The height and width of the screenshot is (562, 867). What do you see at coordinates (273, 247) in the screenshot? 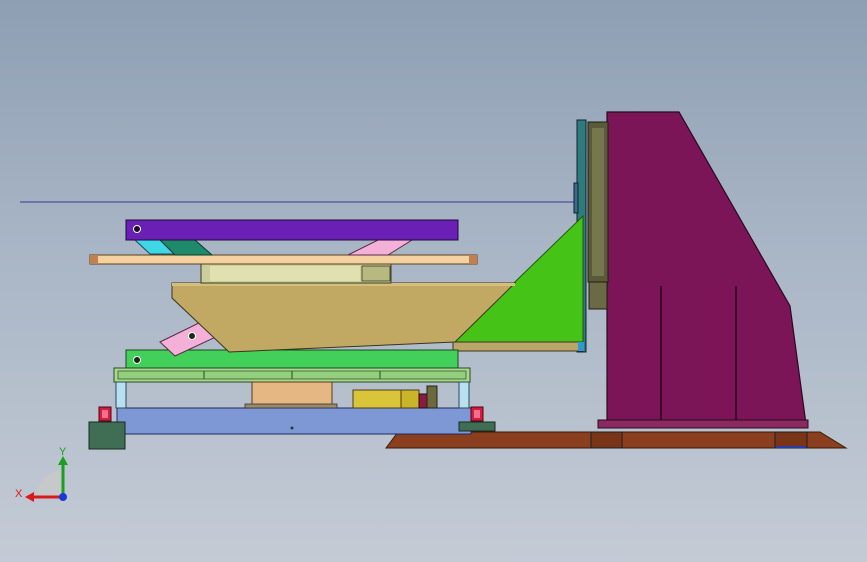
I see `upper-scissor-links` at bounding box center [273, 247].